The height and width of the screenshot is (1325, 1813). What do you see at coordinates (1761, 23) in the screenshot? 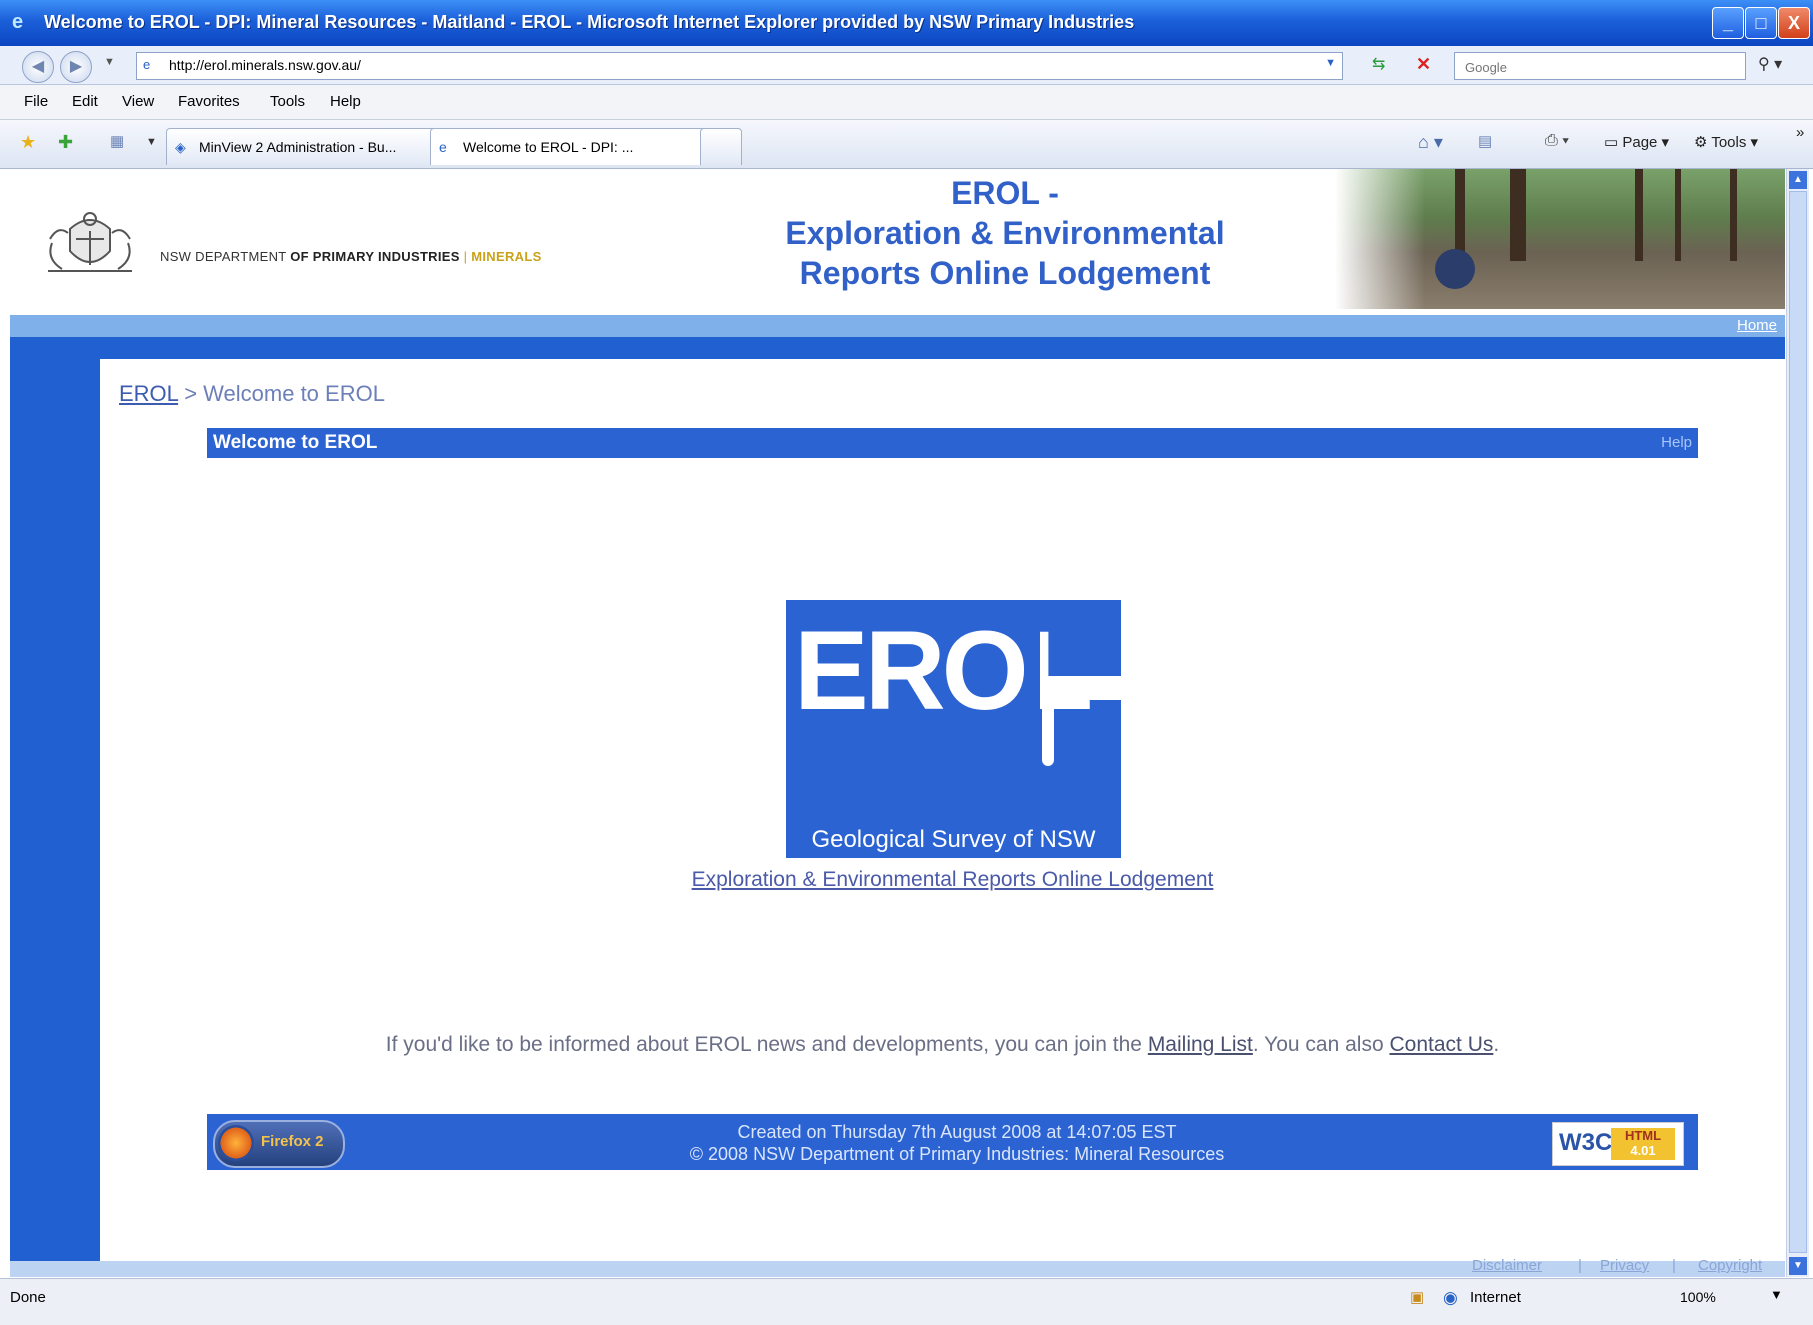
I see `maximize-button: □` at bounding box center [1761, 23].